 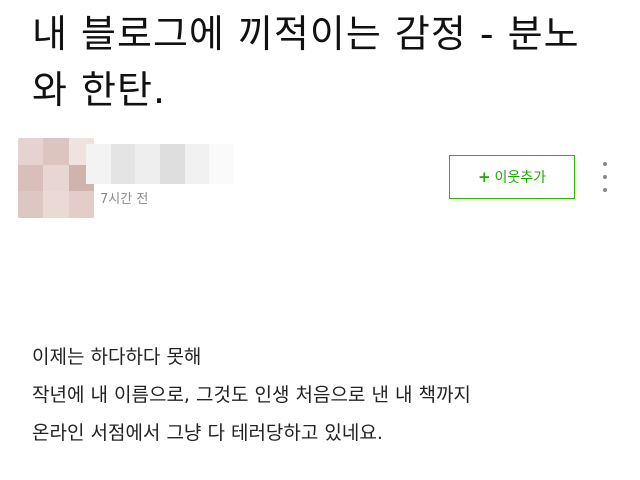 I want to click on post-time: 7시간 전, so click(x=124, y=199).